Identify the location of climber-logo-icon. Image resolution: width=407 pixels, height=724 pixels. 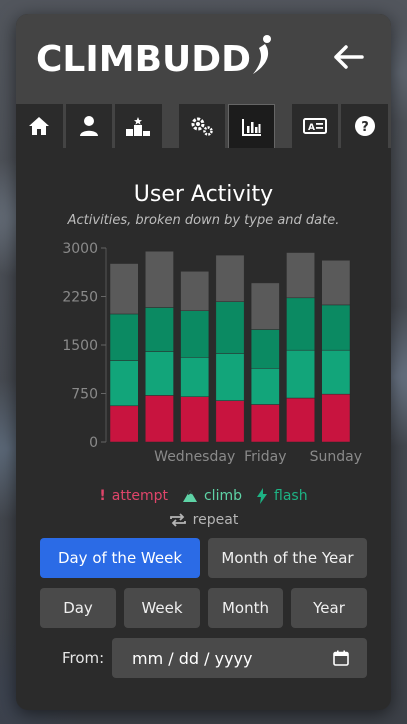
(262, 54).